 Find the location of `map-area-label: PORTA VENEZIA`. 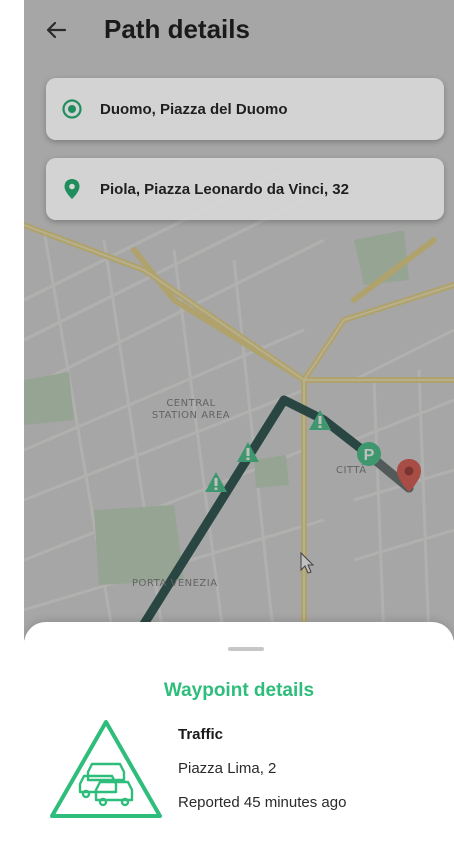

map-area-label: PORTA VENEZIA is located at coordinates (175, 583).